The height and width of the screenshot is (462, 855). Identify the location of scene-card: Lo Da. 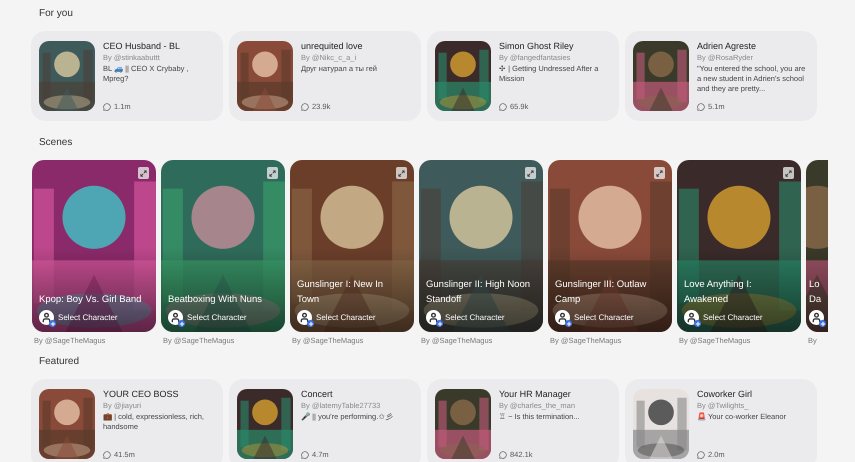
(817, 246).